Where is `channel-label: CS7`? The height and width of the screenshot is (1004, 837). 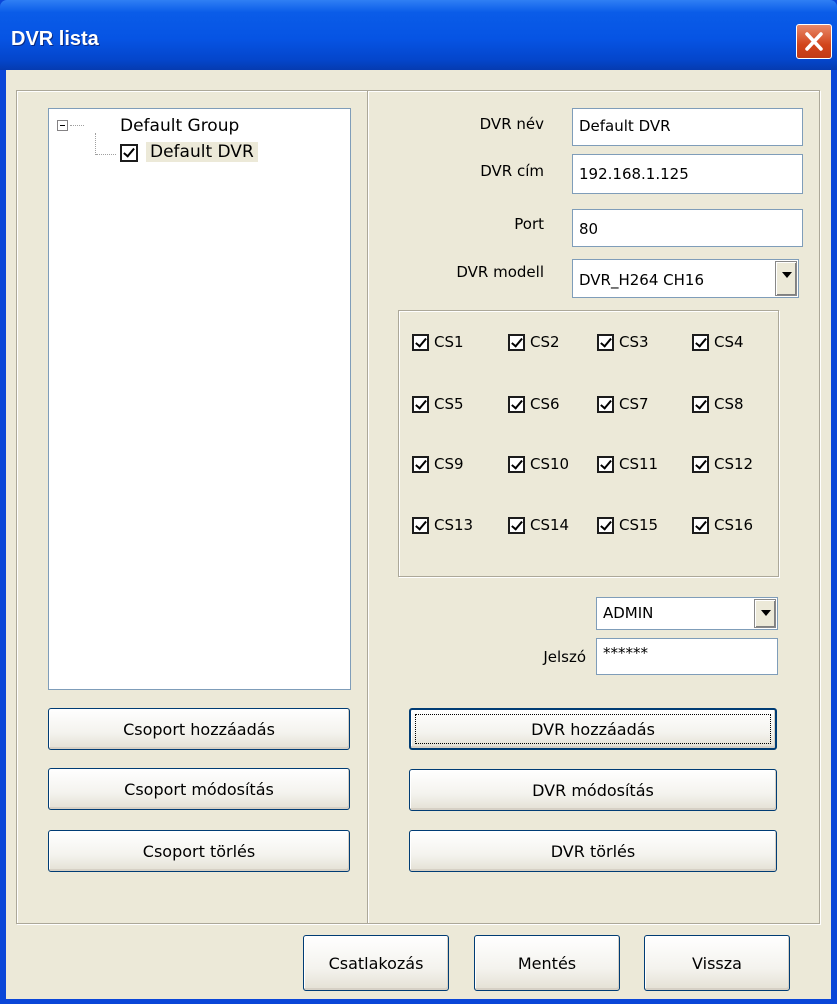
channel-label: CS7 is located at coordinates (634, 404).